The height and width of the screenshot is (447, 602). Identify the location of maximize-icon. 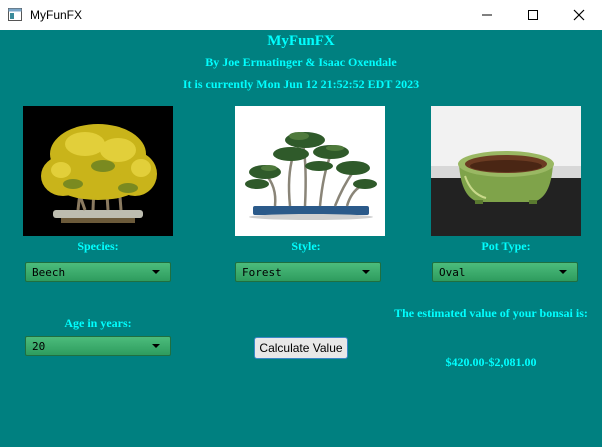
(533, 15).